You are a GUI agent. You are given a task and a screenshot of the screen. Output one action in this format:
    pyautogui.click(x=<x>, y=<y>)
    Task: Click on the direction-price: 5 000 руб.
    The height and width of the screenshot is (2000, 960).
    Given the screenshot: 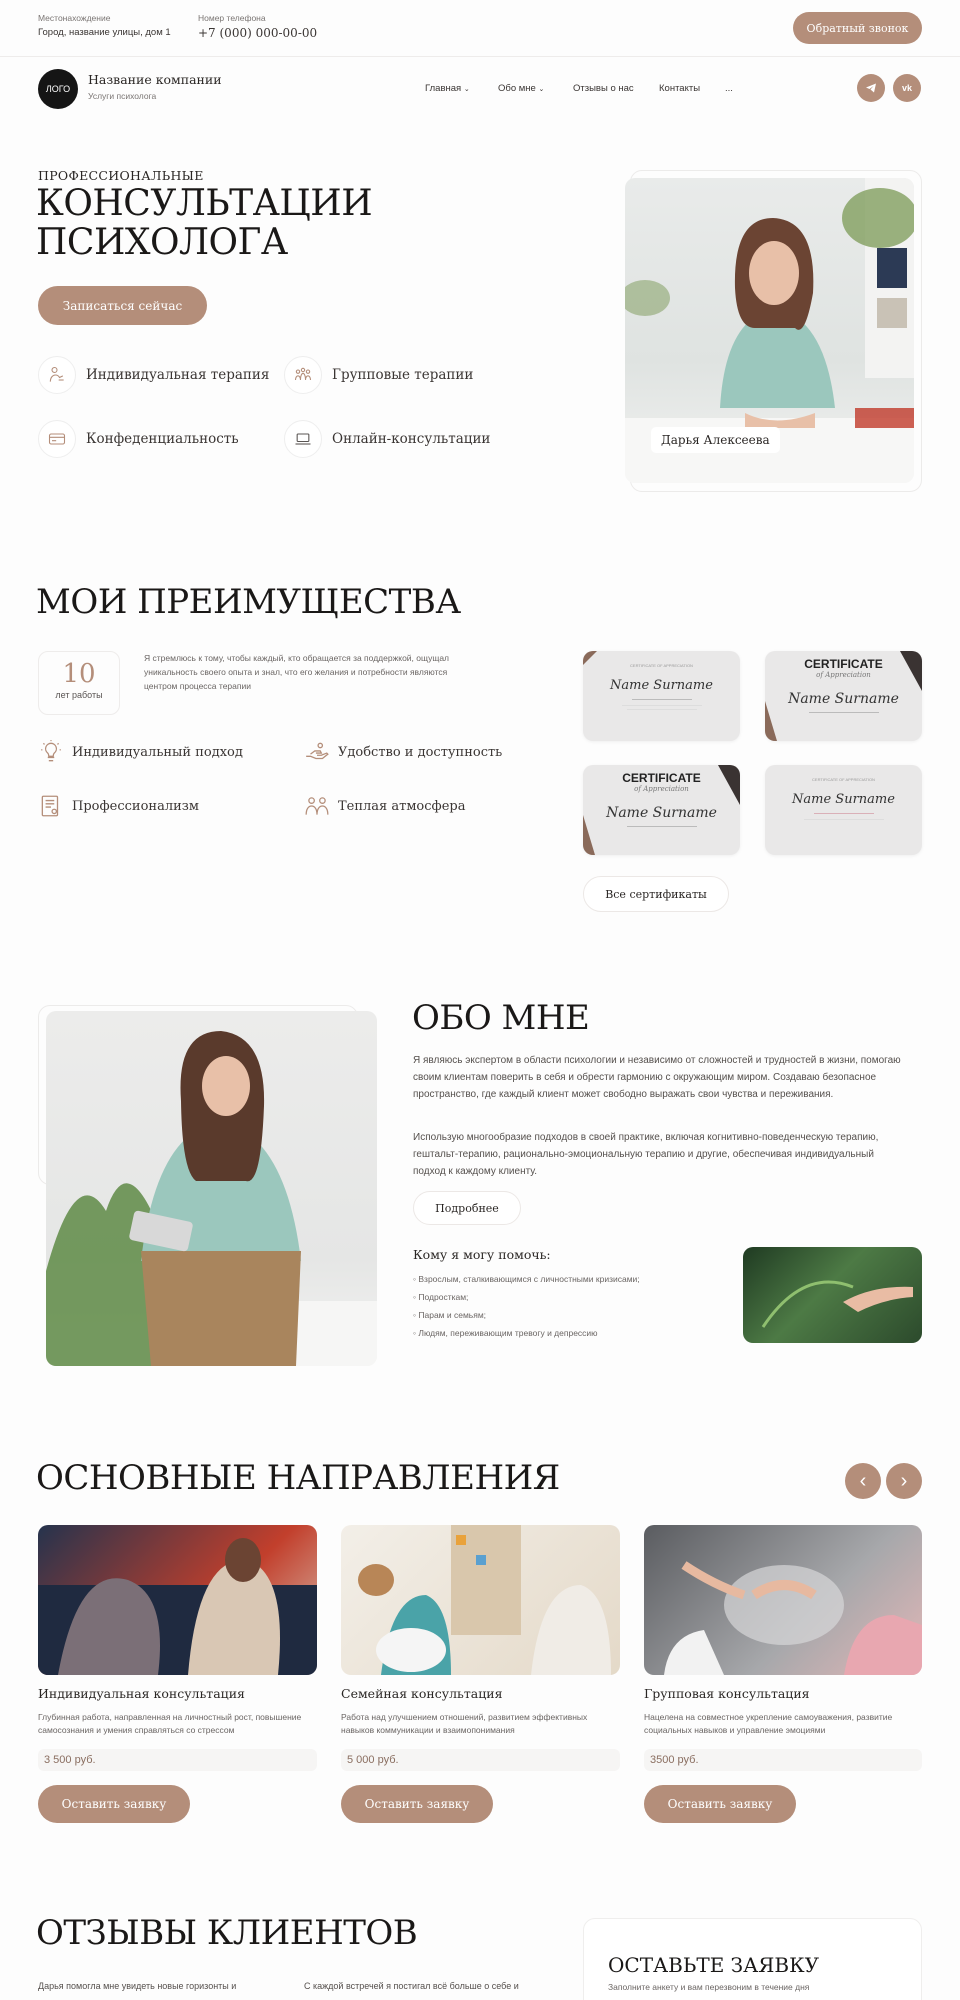 What is the action you would take?
    pyautogui.click(x=480, y=1760)
    